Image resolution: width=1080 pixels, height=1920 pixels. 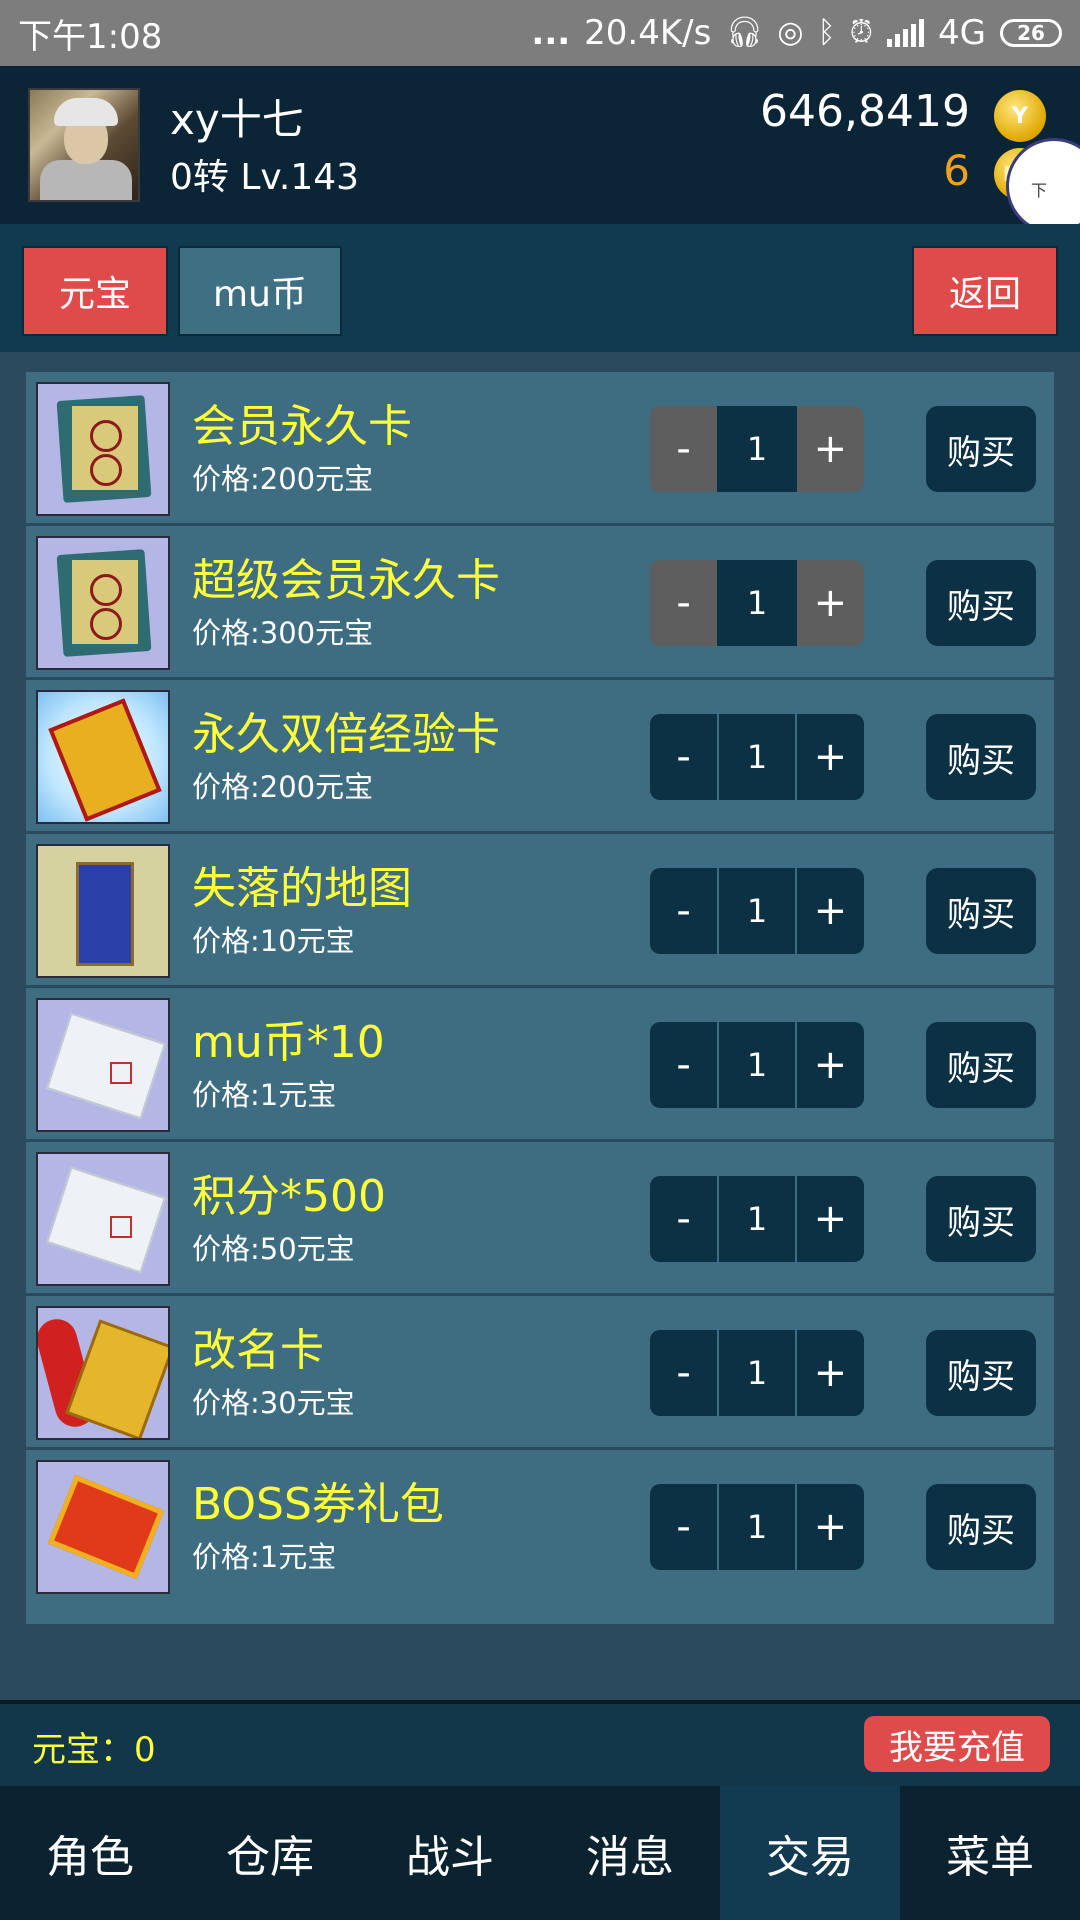 I want to click on points-note-icon, so click(x=103, y=1219).